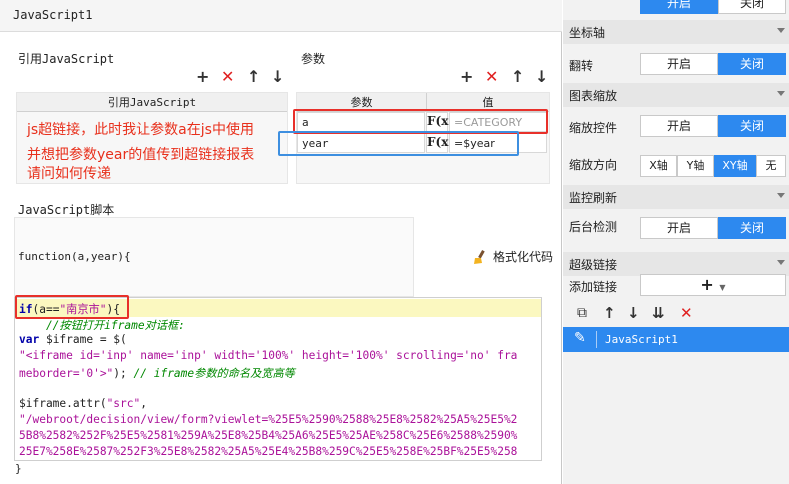 This screenshot has width=789, height=484. What do you see at coordinates (593, 128) in the screenshot?
I see `zoom-control-label: 缩放控件` at bounding box center [593, 128].